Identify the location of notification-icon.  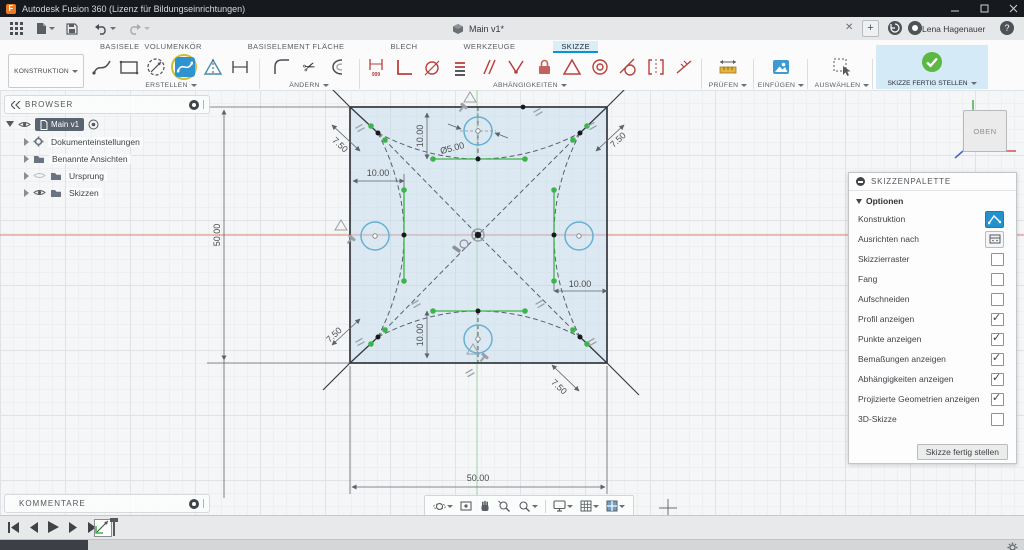
(915, 28).